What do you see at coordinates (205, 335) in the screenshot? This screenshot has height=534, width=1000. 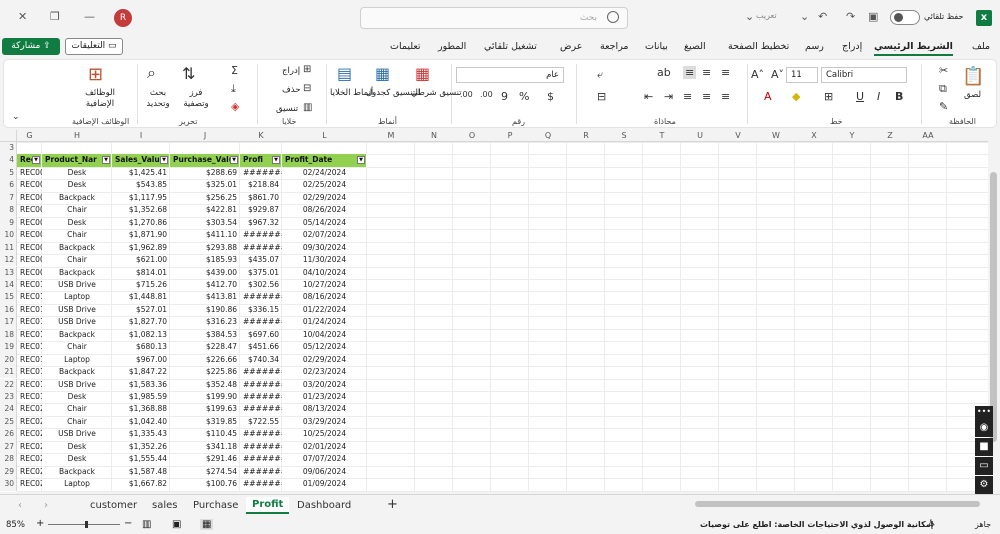 I see `table-cell: $384.53` at bounding box center [205, 335].